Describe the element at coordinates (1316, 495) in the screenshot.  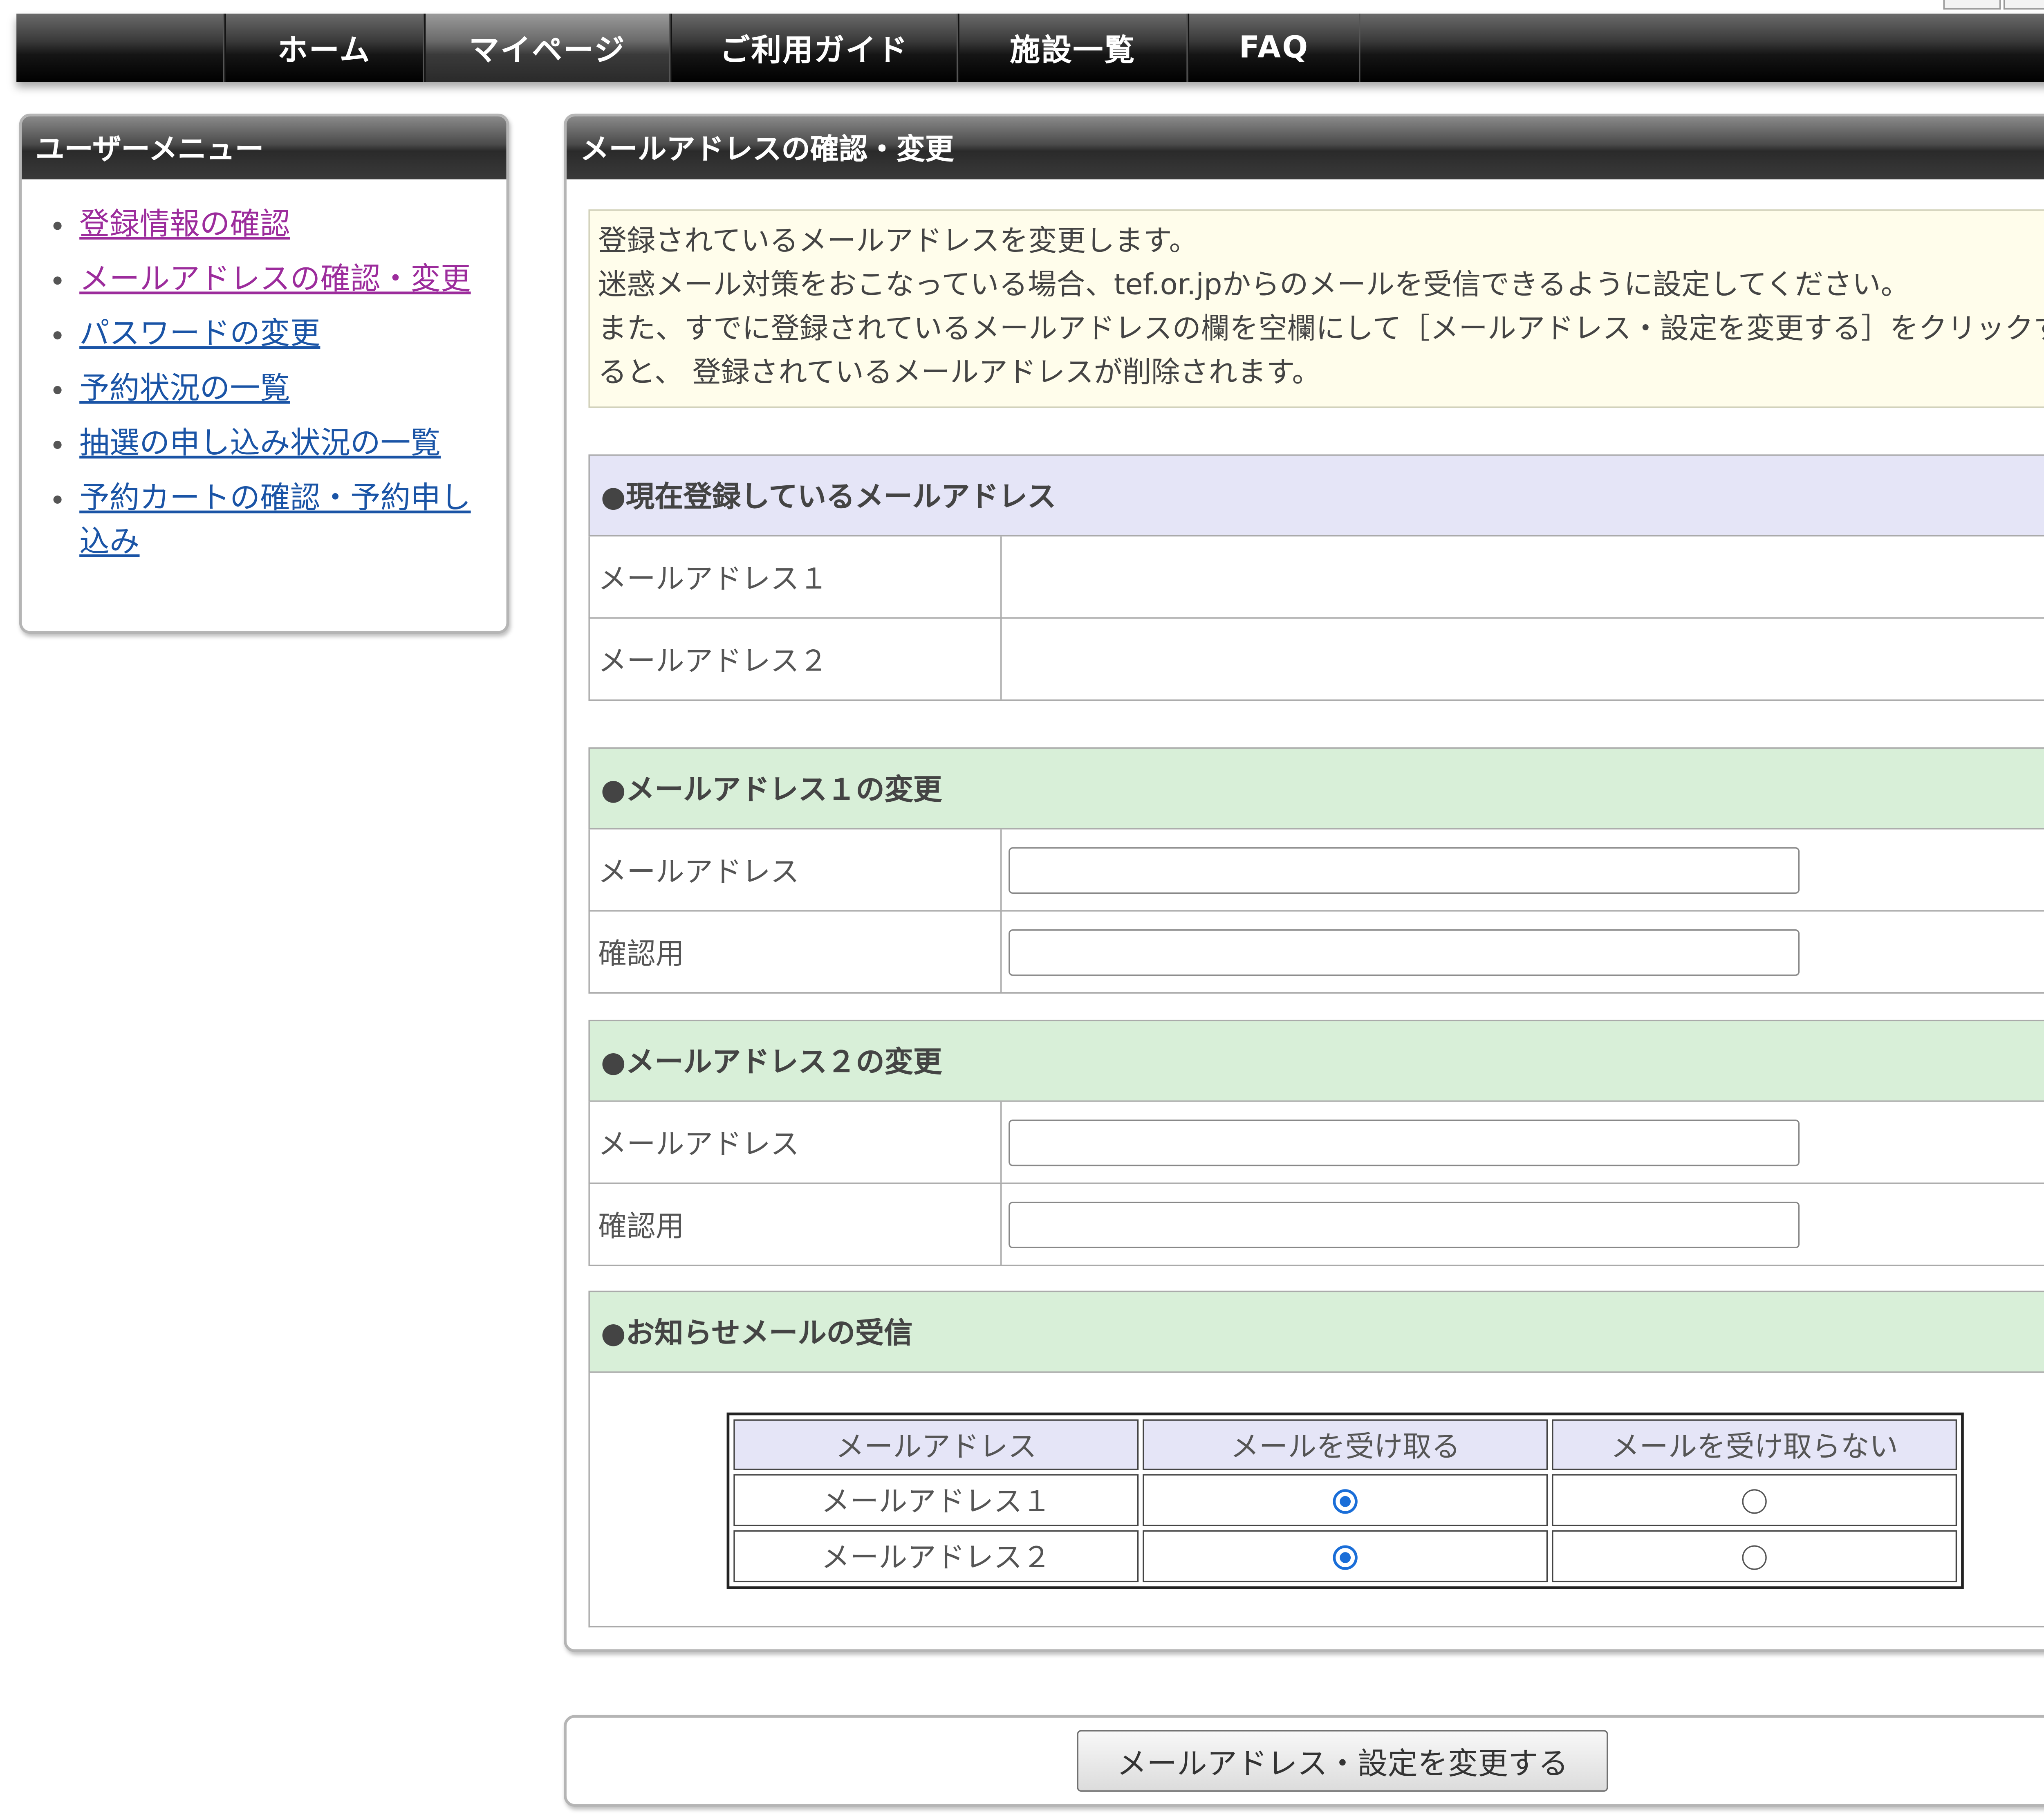
I see `current-email-heading: ●現在登録しているメールアドレス` at that location.